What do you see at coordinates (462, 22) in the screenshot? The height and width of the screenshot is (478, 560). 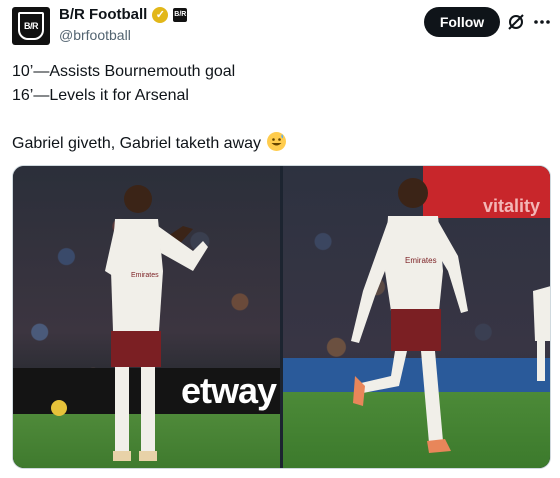 I see `follow-button: Follow` at bounding box center [462, 22].